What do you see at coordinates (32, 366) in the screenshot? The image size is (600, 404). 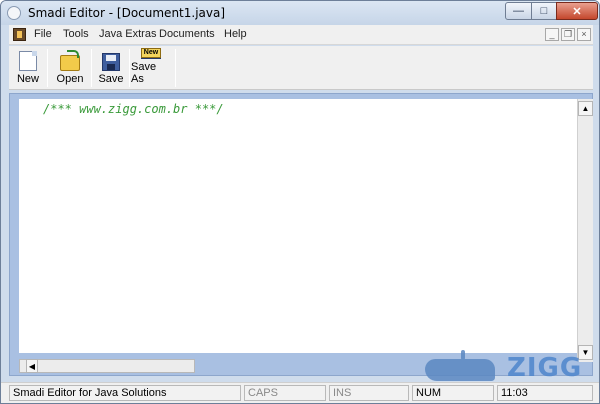 I see `scroll-left-button: ◀` at bounding box center [32, 366].